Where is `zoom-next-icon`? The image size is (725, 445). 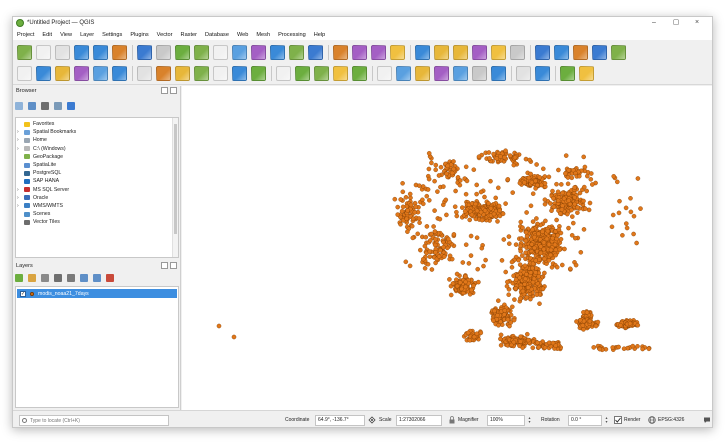 zoom-next-icon is located at coordinates (296, 52).